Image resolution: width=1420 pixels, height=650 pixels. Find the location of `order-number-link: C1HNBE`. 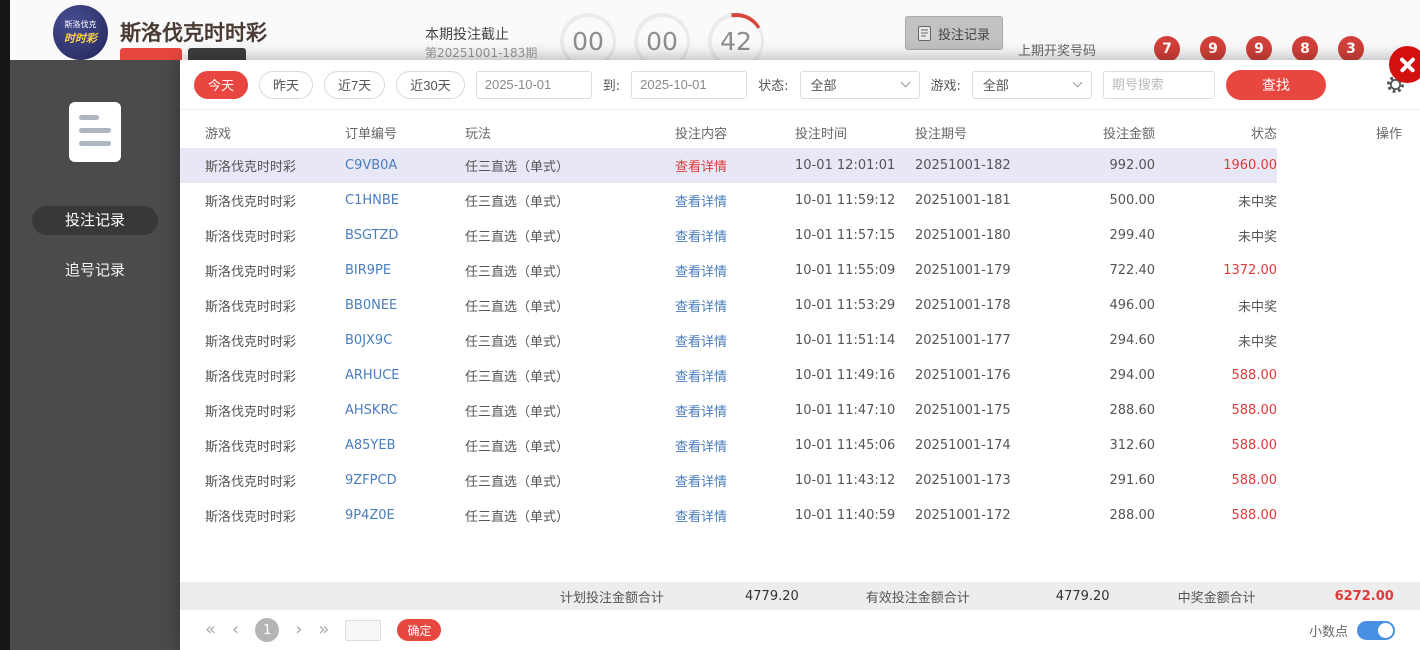

order-number-link: C1HNBE is located at coordinates (372, 200).